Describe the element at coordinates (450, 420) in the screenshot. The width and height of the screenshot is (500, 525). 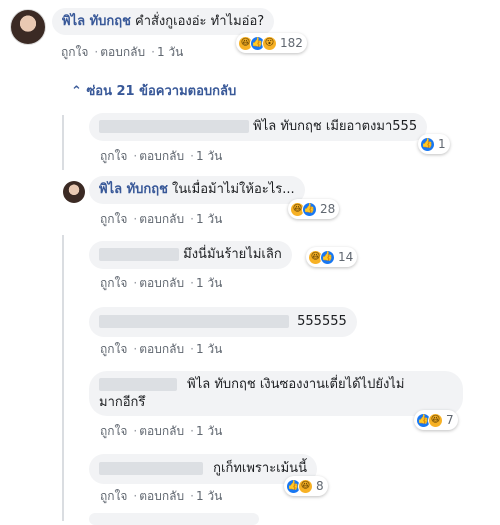
I see `reaction-count: 7` at that location.